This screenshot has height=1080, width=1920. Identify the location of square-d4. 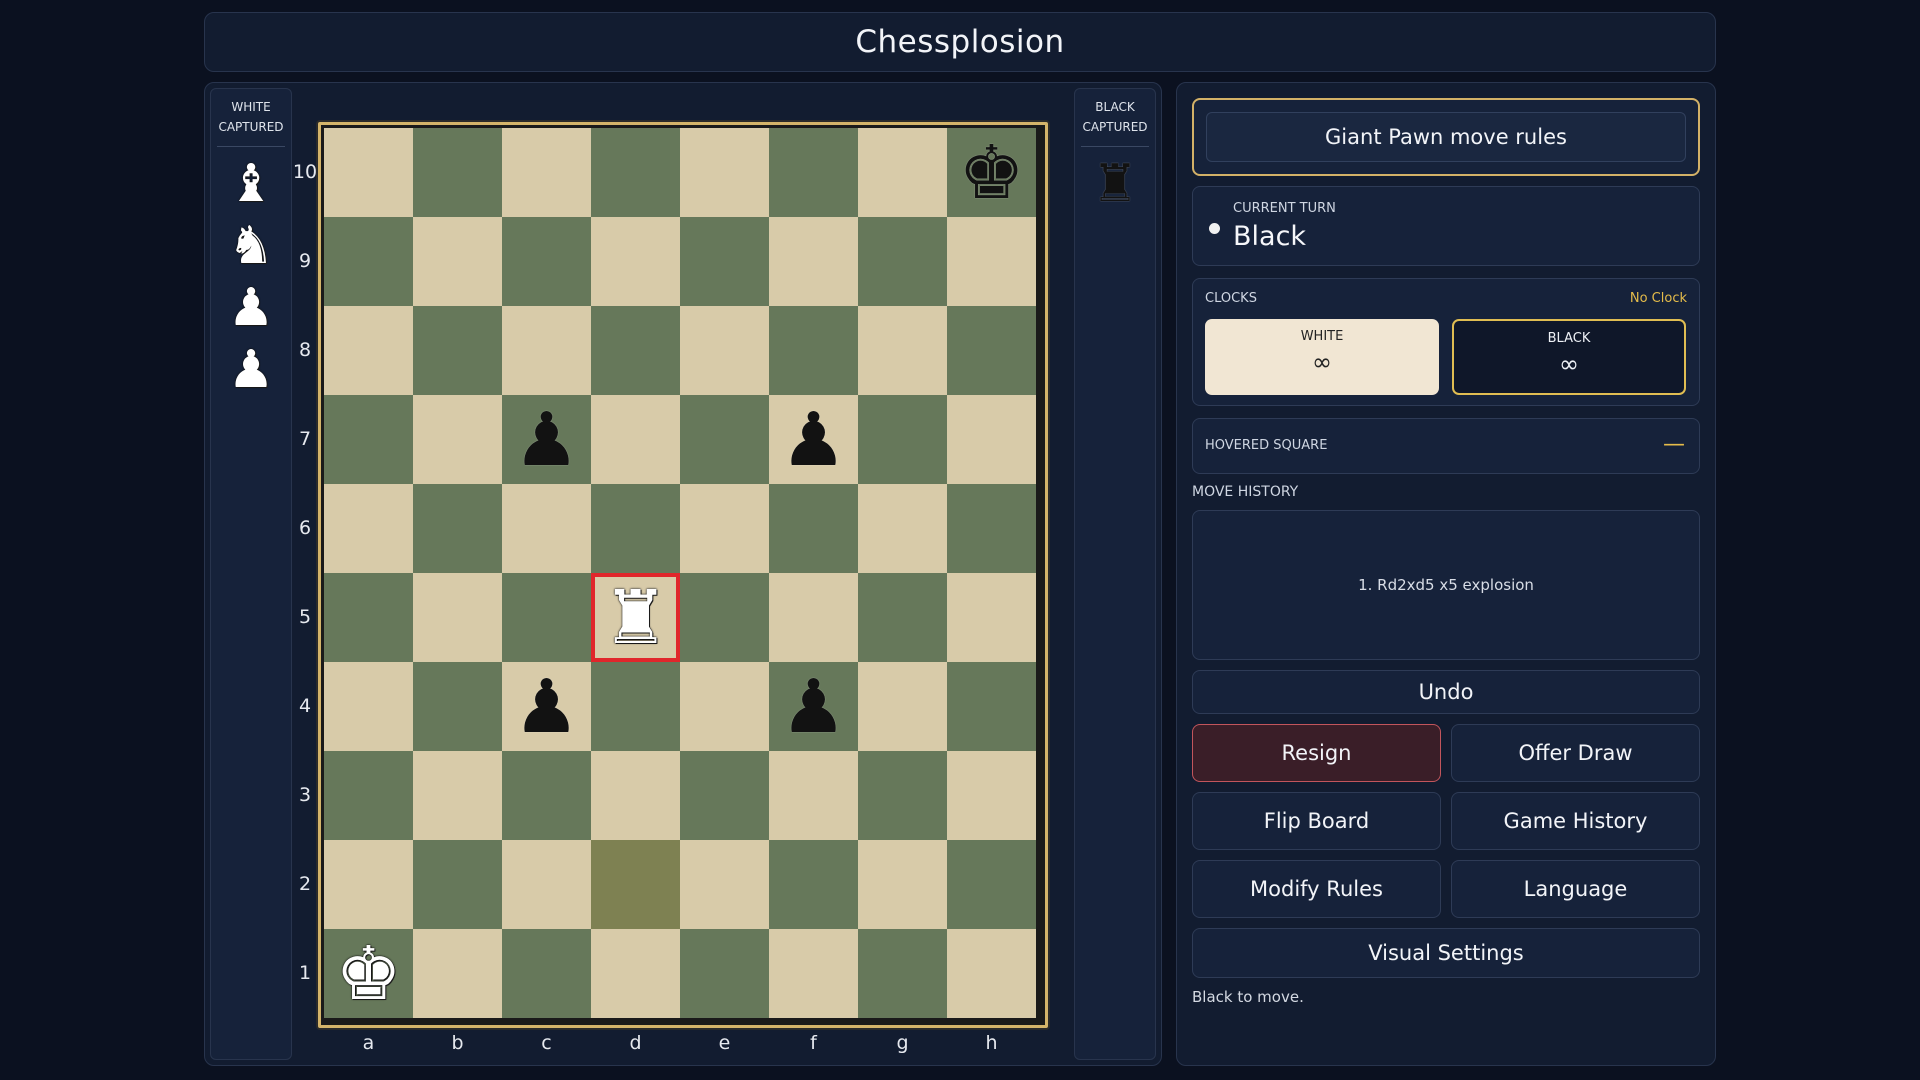
(635, 706).